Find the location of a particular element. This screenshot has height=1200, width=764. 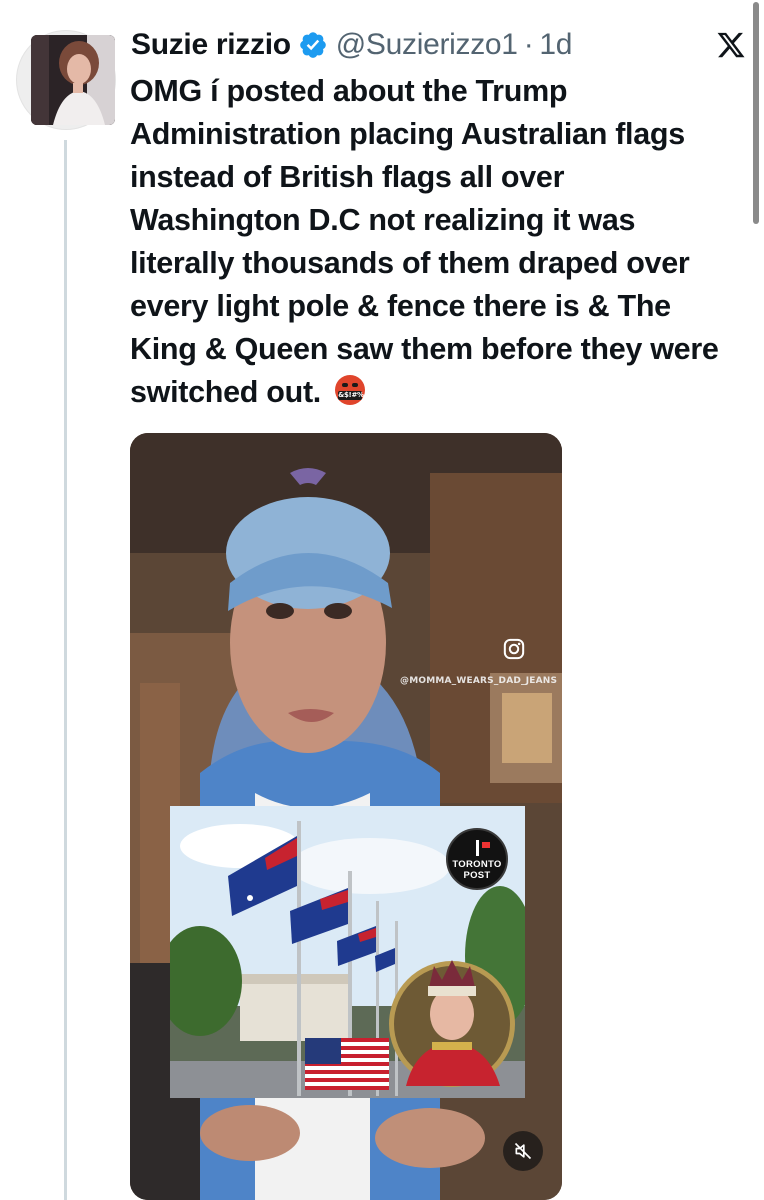

author-handle: @Suzierizzo1 is located at coordinates (427, 45).